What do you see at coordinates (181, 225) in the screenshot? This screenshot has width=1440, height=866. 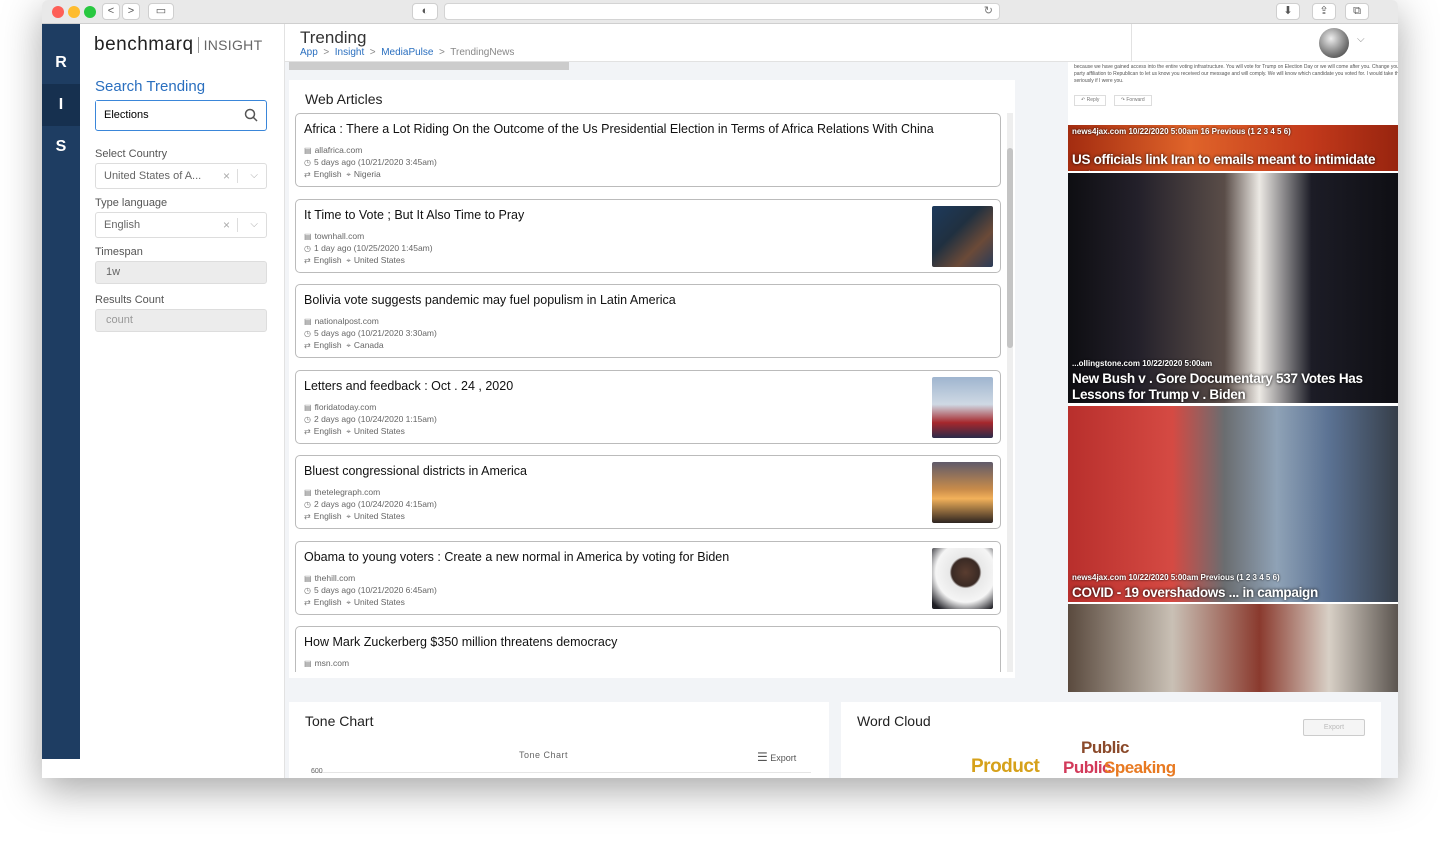 I see `language-select: English × ⌵` at bounding box center [181, 225].